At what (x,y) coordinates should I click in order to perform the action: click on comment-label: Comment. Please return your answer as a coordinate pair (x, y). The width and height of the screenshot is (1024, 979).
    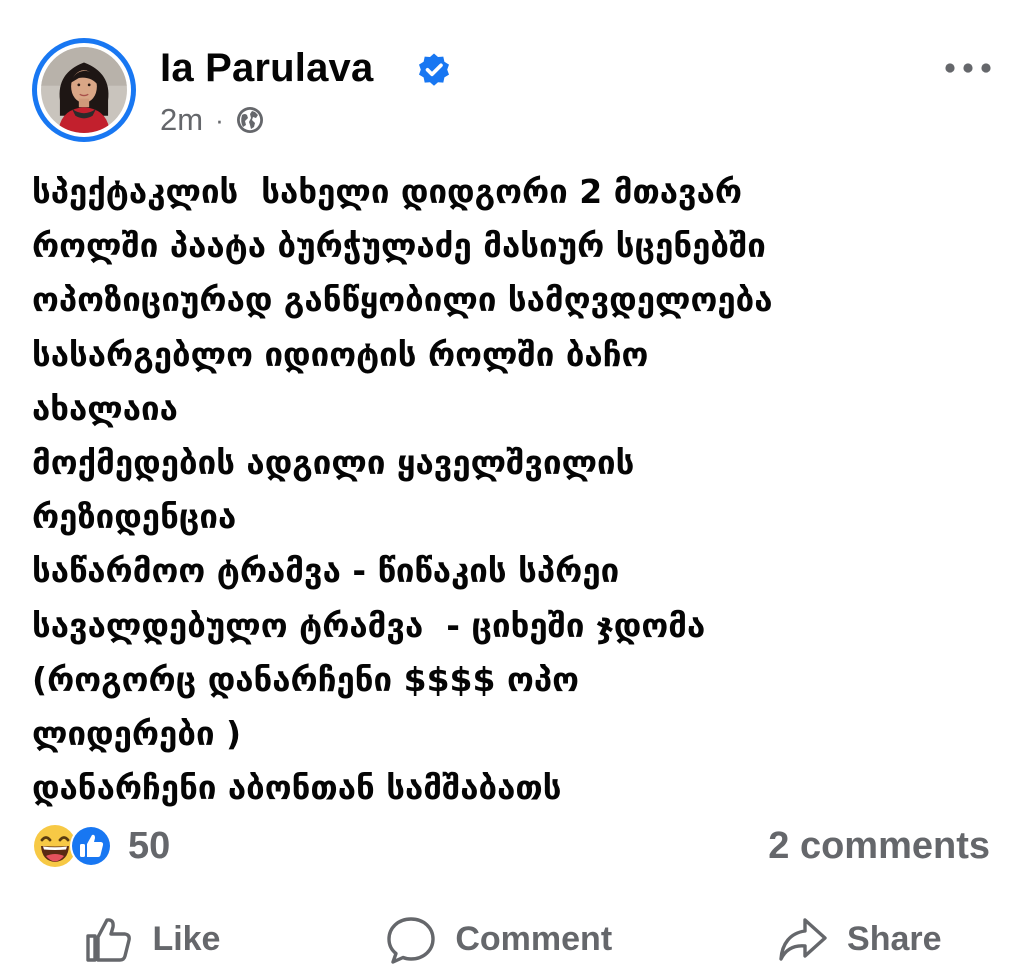
    Looking at the image, I should click on (534, 939).